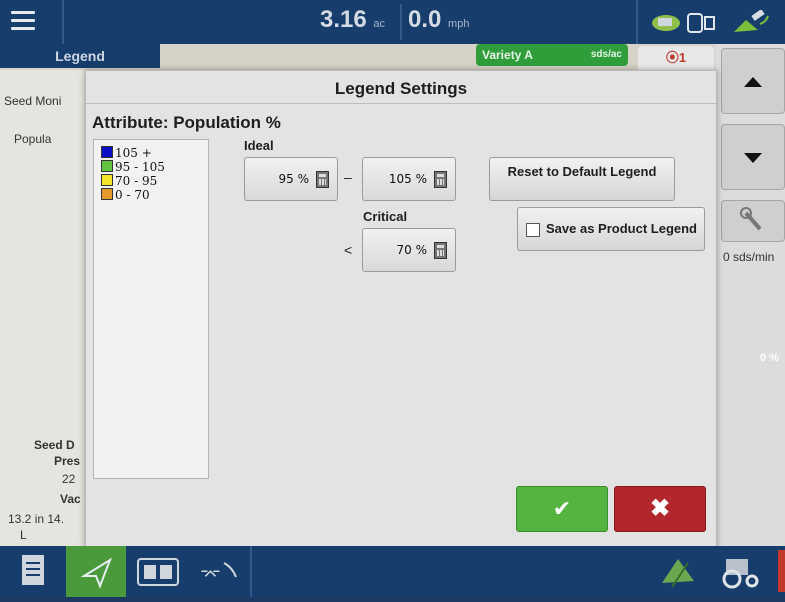 Image resolution: width=785 pixels, height=602 pixels. I want to click on variety-badge: Variety A sds/ac, so click(552, 55).